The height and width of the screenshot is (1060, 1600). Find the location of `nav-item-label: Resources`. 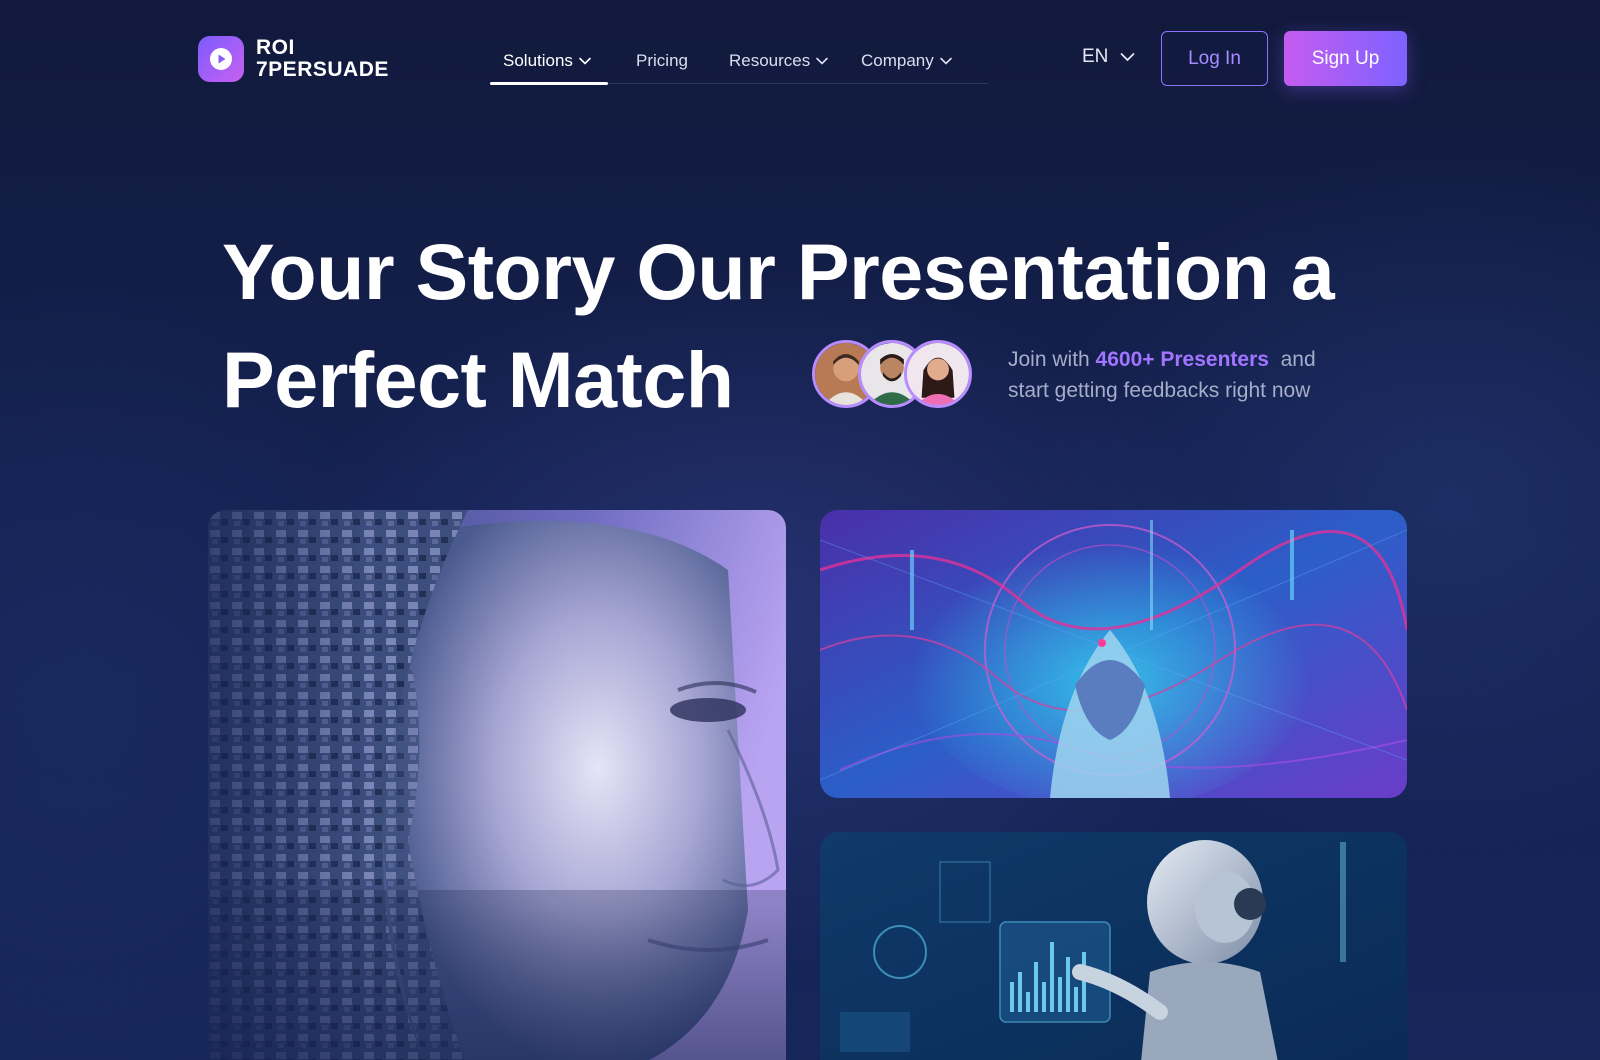

nav-item-label: Resources is located at coordinates (770, 60).